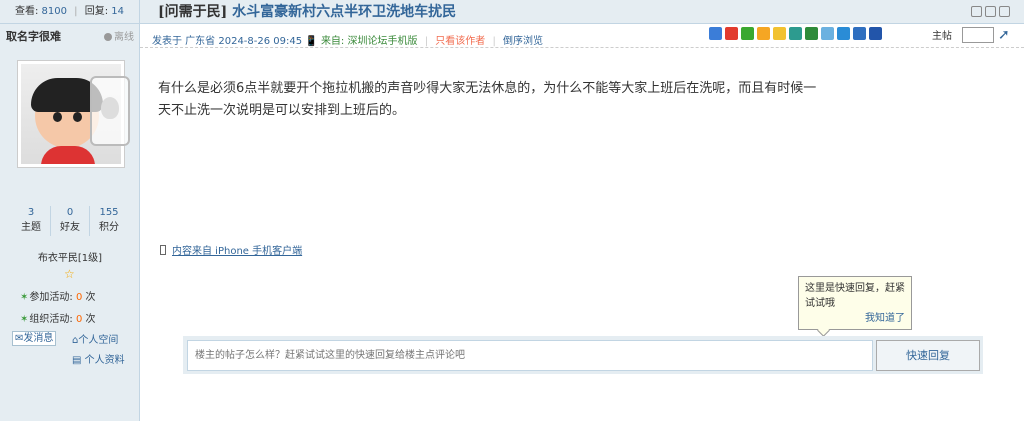 The width and height of the screenshot is (1024, 421). I want to click on go-arrow-icon: ➚, so click(1004, 35).